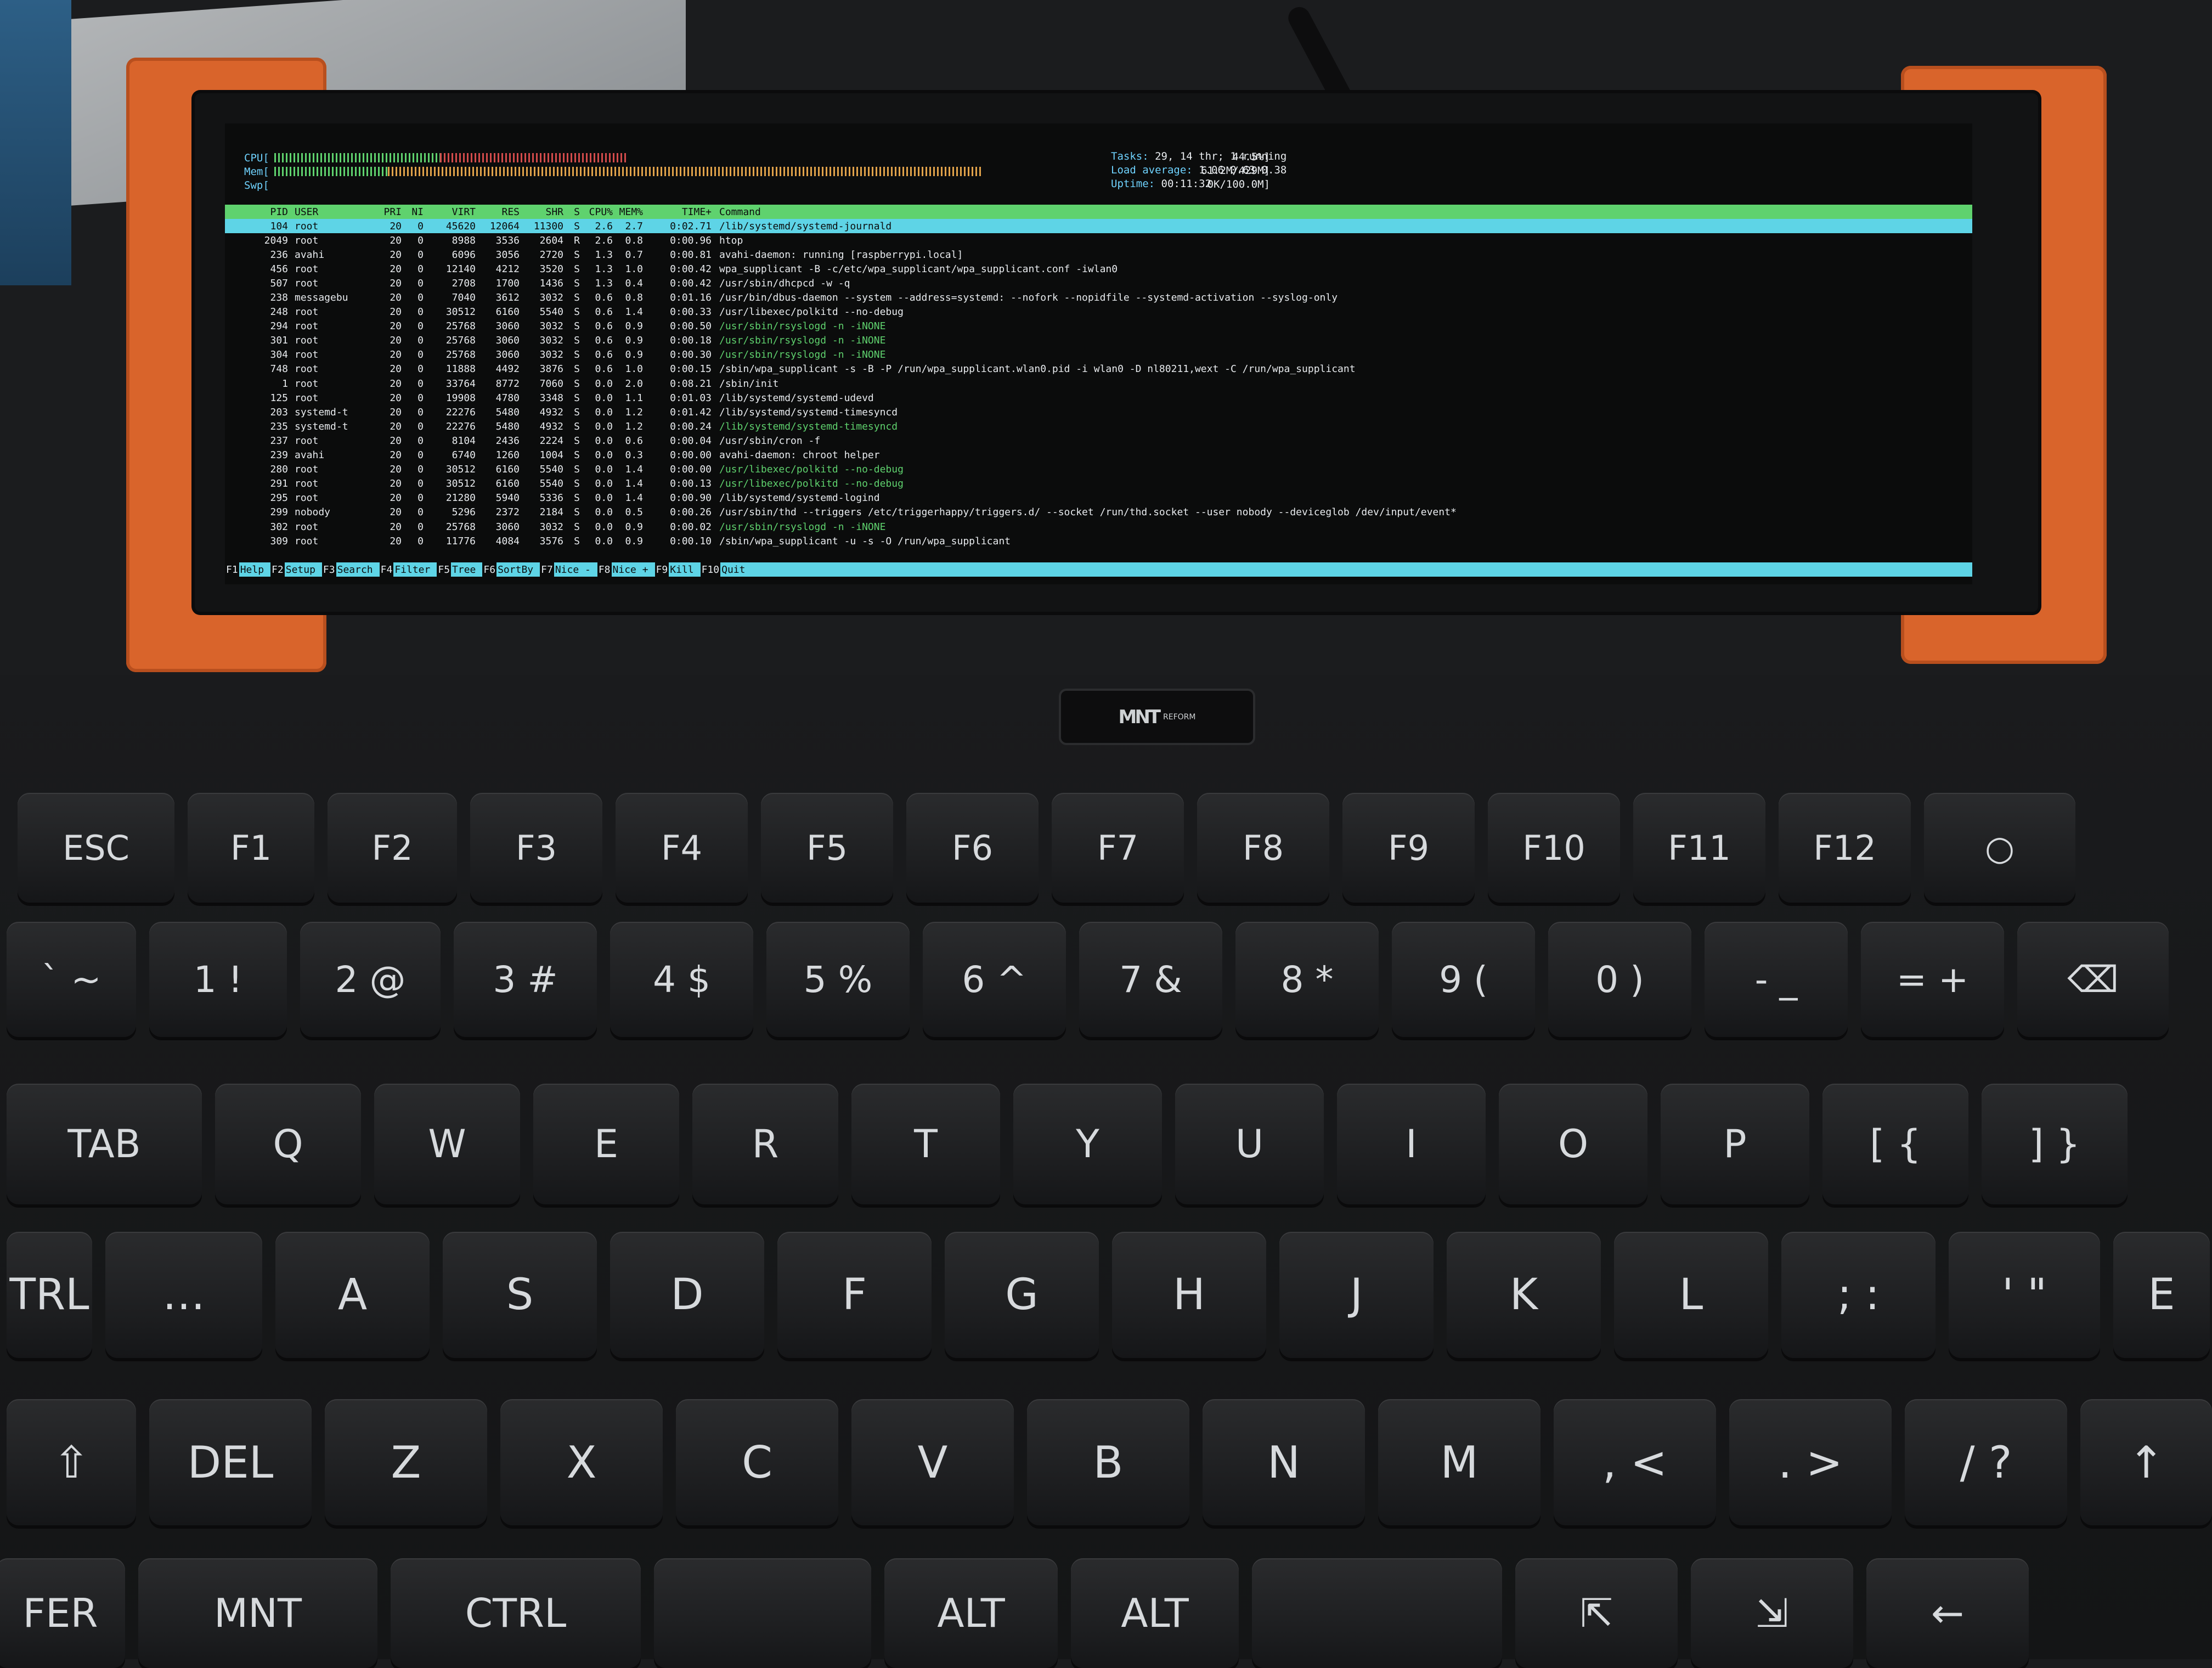 The image size is (2212, 1668). What do you see at coordinates (854, 1295) in the screenshot?
I see `key-f: F` at bounding box center [854, 1295].